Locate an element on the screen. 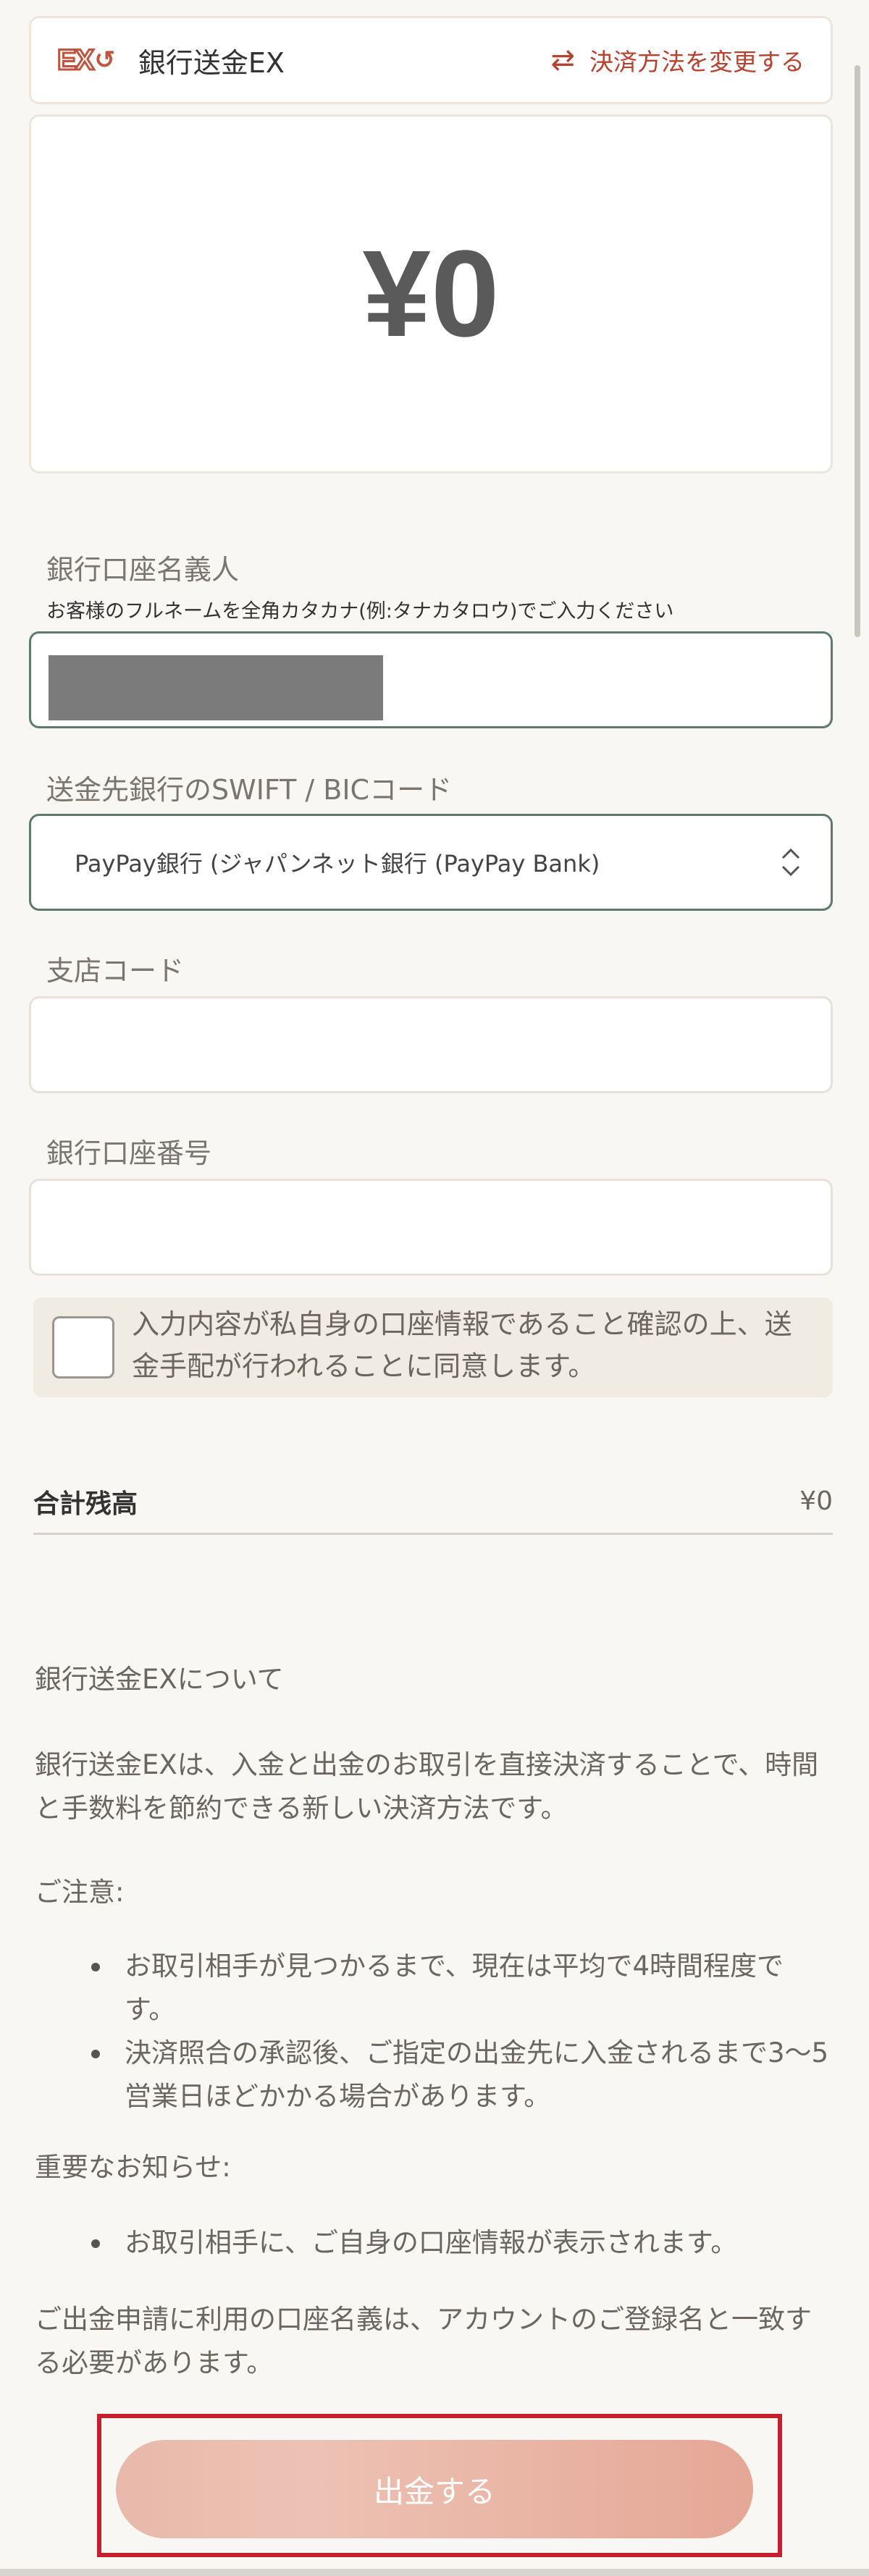 Image resolution: width=869 pixels, height=2576 pixels. amount-input-card: ¥0 is located at coordinates (431, 293).